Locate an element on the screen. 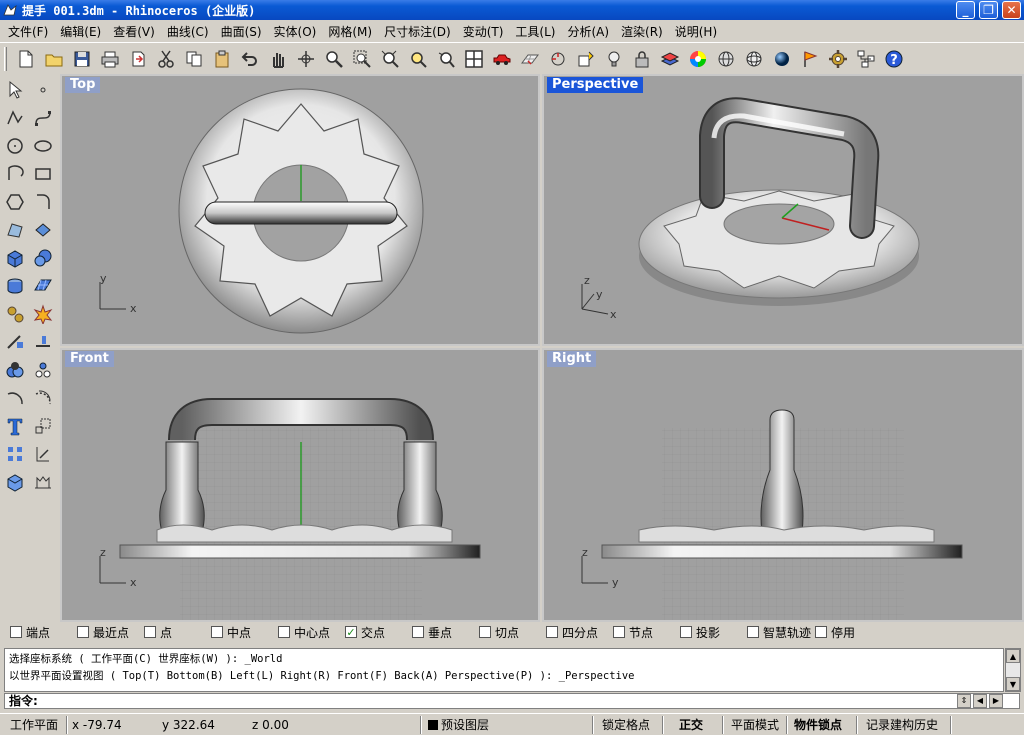 The height and width of the screenshot is (735, 1024). ghosted-button is located at coordinates (754, 59).